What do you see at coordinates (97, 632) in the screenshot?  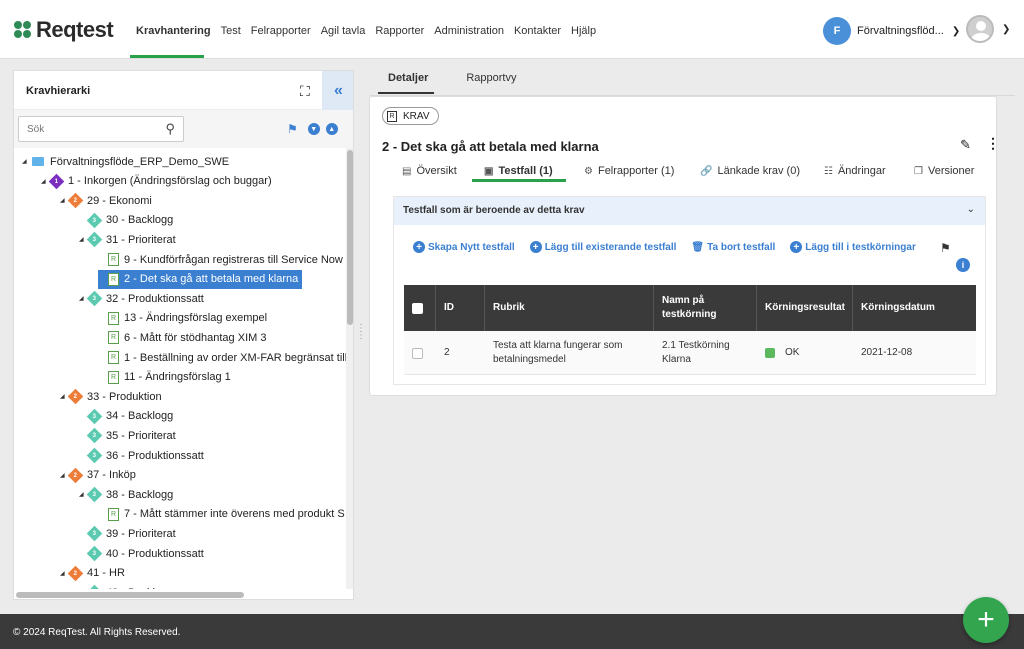 I see `copyright: © 2024 ReqTest. All Rights Reserved.` at bounding box center [97, 632].